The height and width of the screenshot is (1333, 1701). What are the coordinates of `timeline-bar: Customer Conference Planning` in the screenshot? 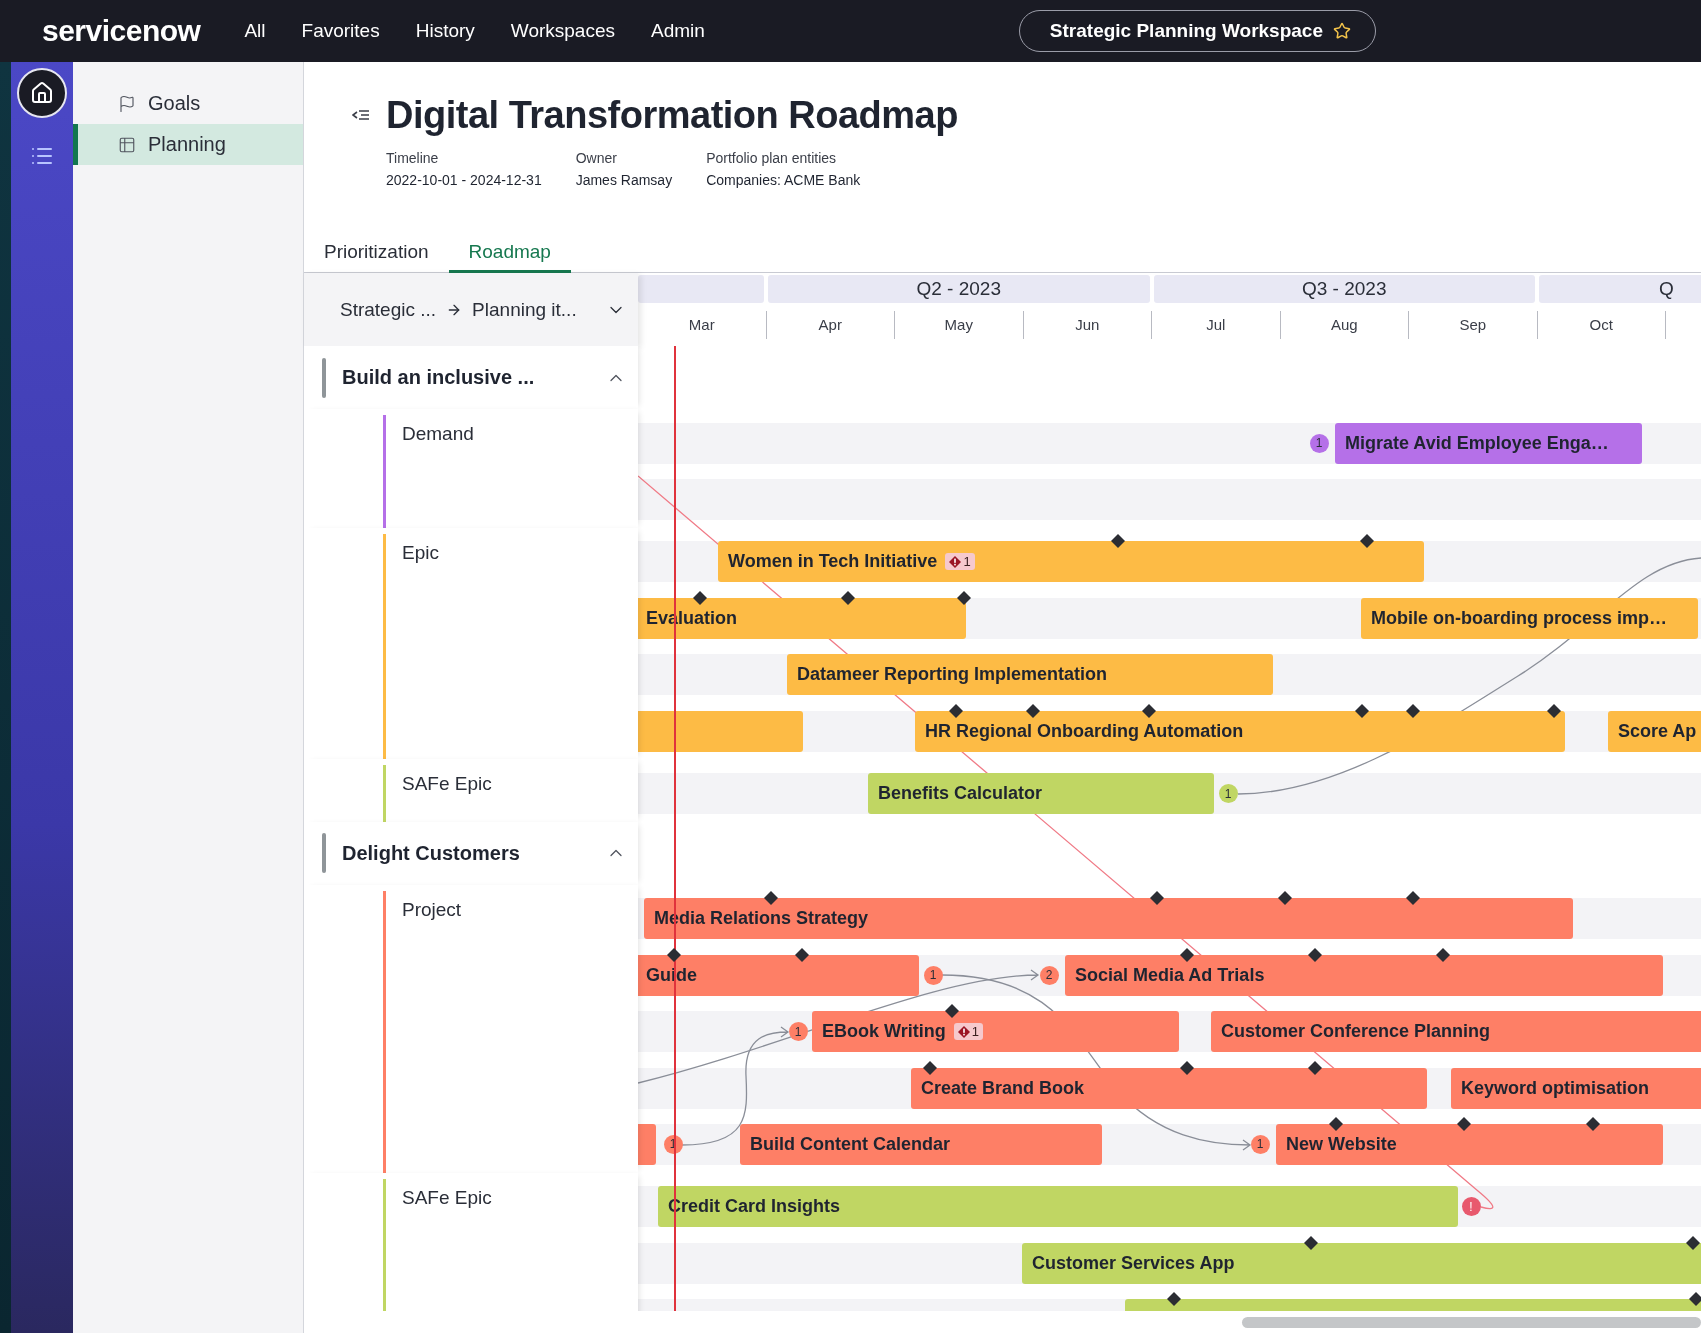 It's located at (1456, 1032).